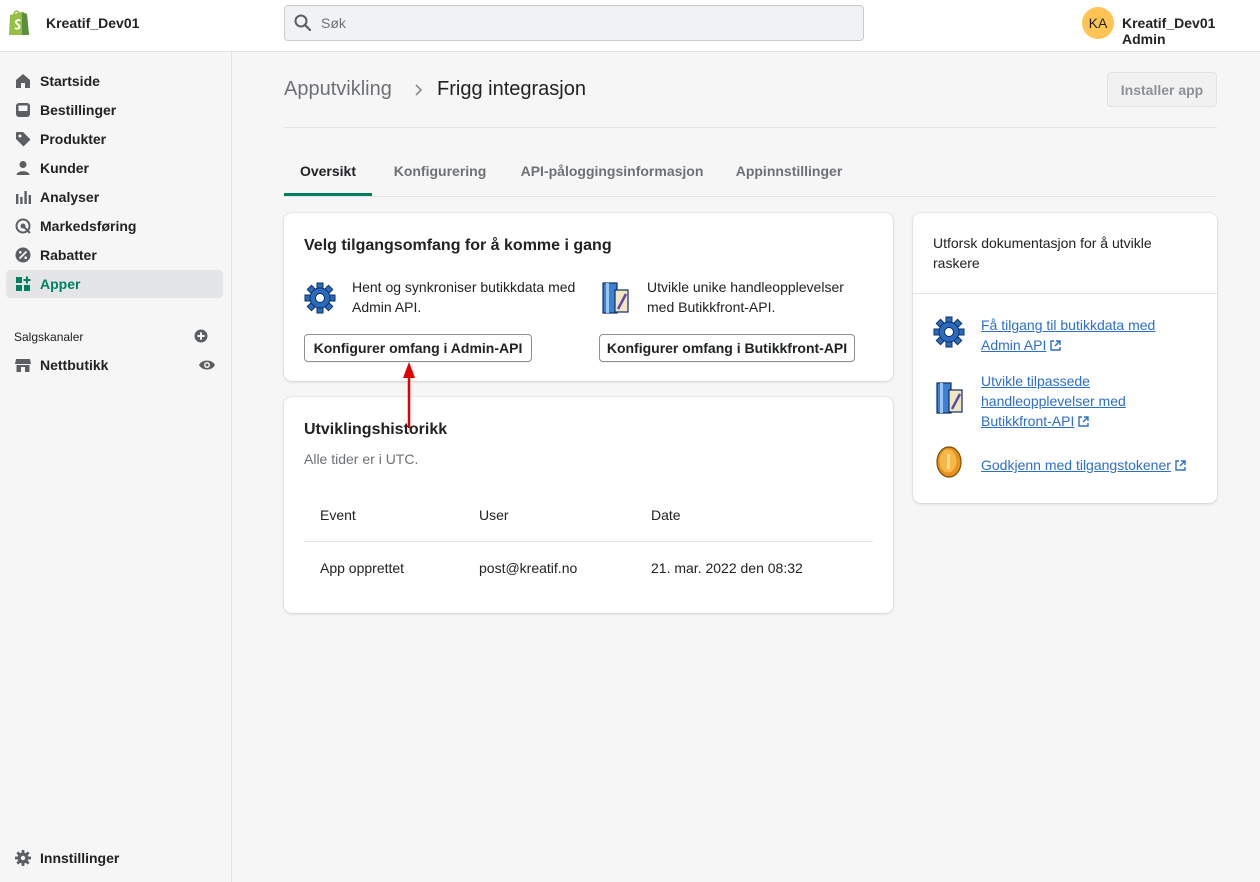 The height and width of the screenshot is (882, 1260). I want to click on configure-admin-api-button: Konfigurer omfang i Admin-API, so click(418, 348).